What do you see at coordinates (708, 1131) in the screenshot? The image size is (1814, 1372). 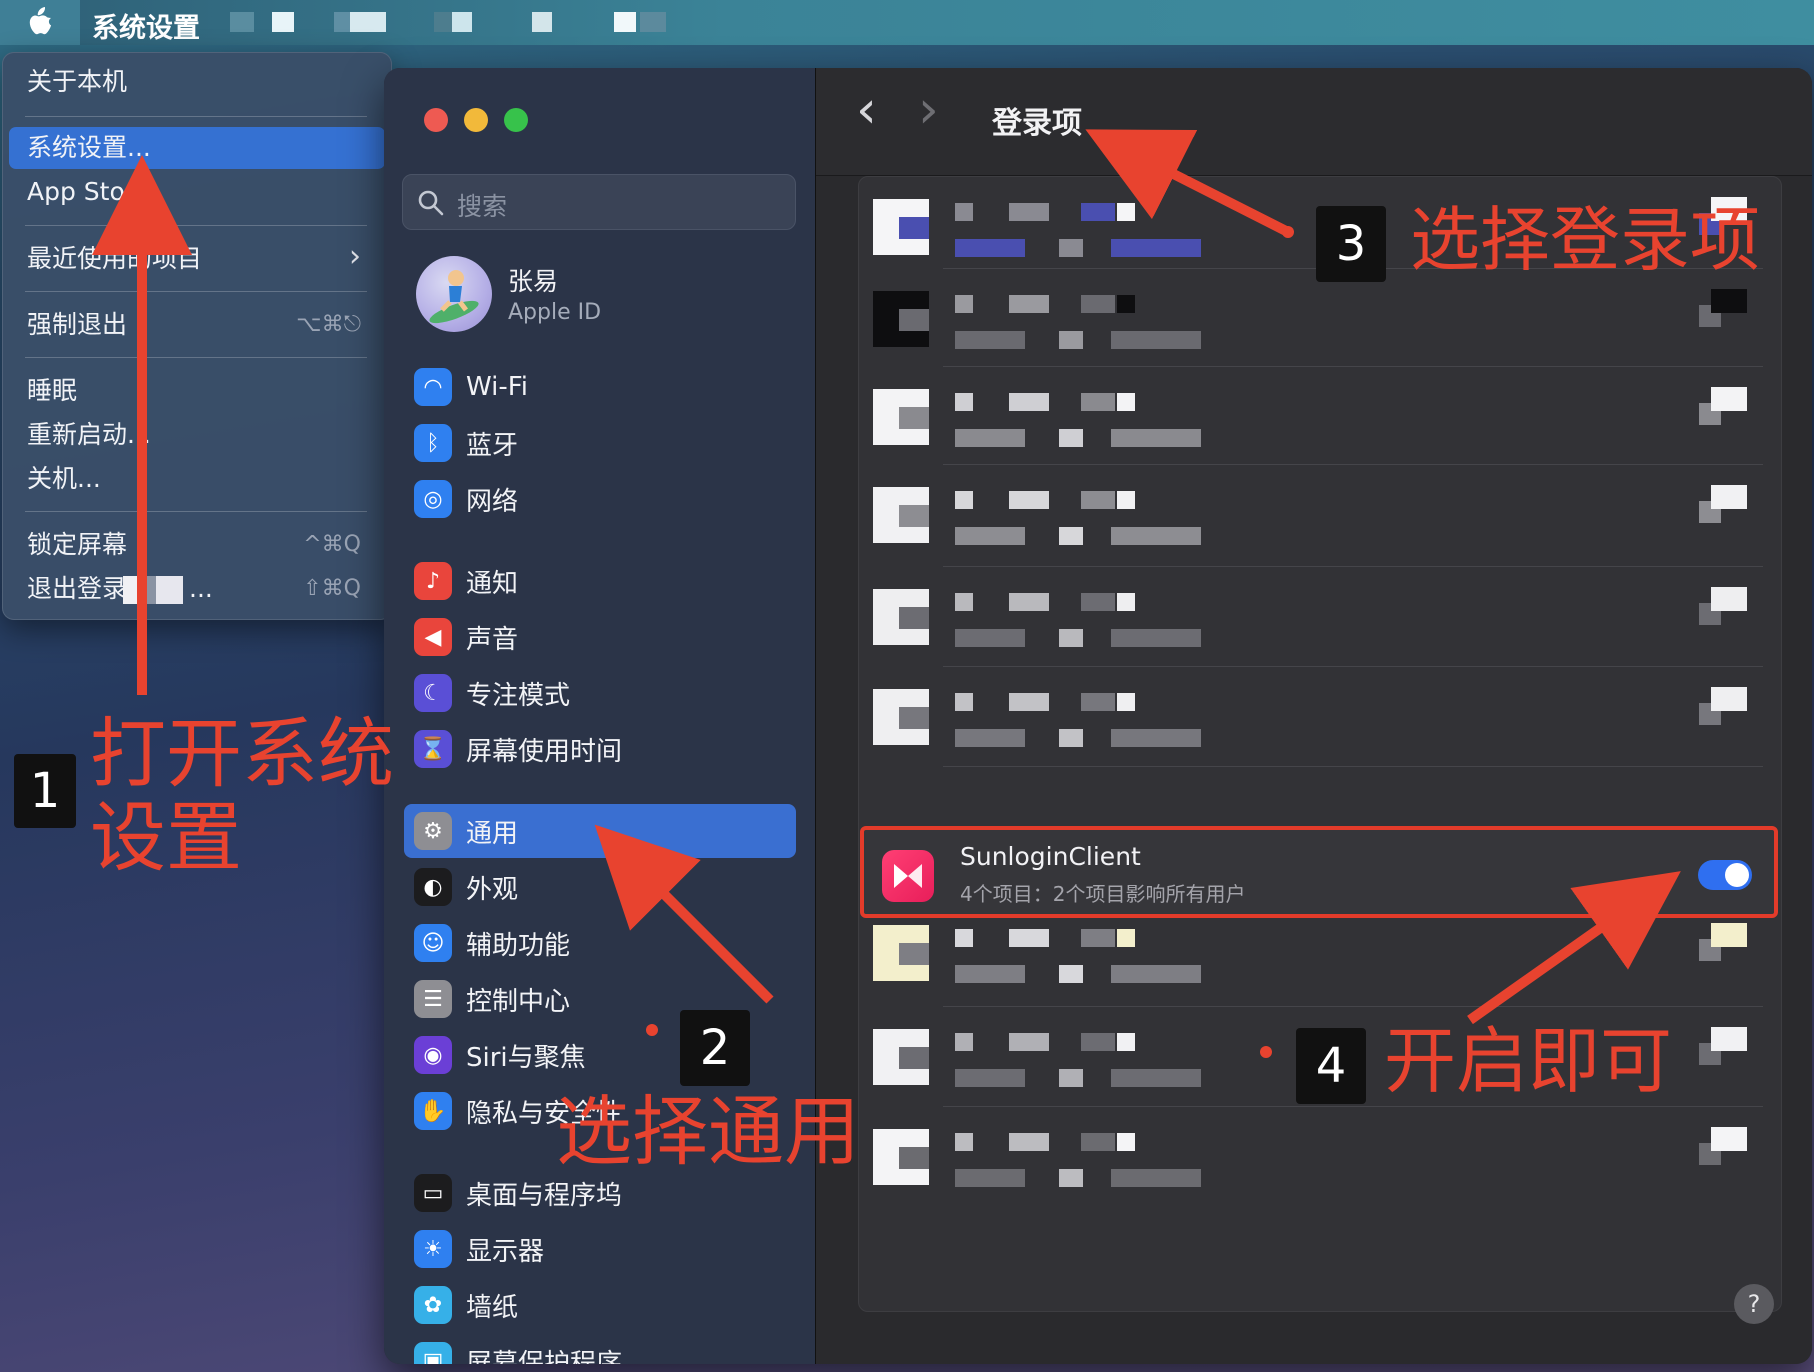 I see `step-caption: 选择通用` at bounding box center [708, 1131].